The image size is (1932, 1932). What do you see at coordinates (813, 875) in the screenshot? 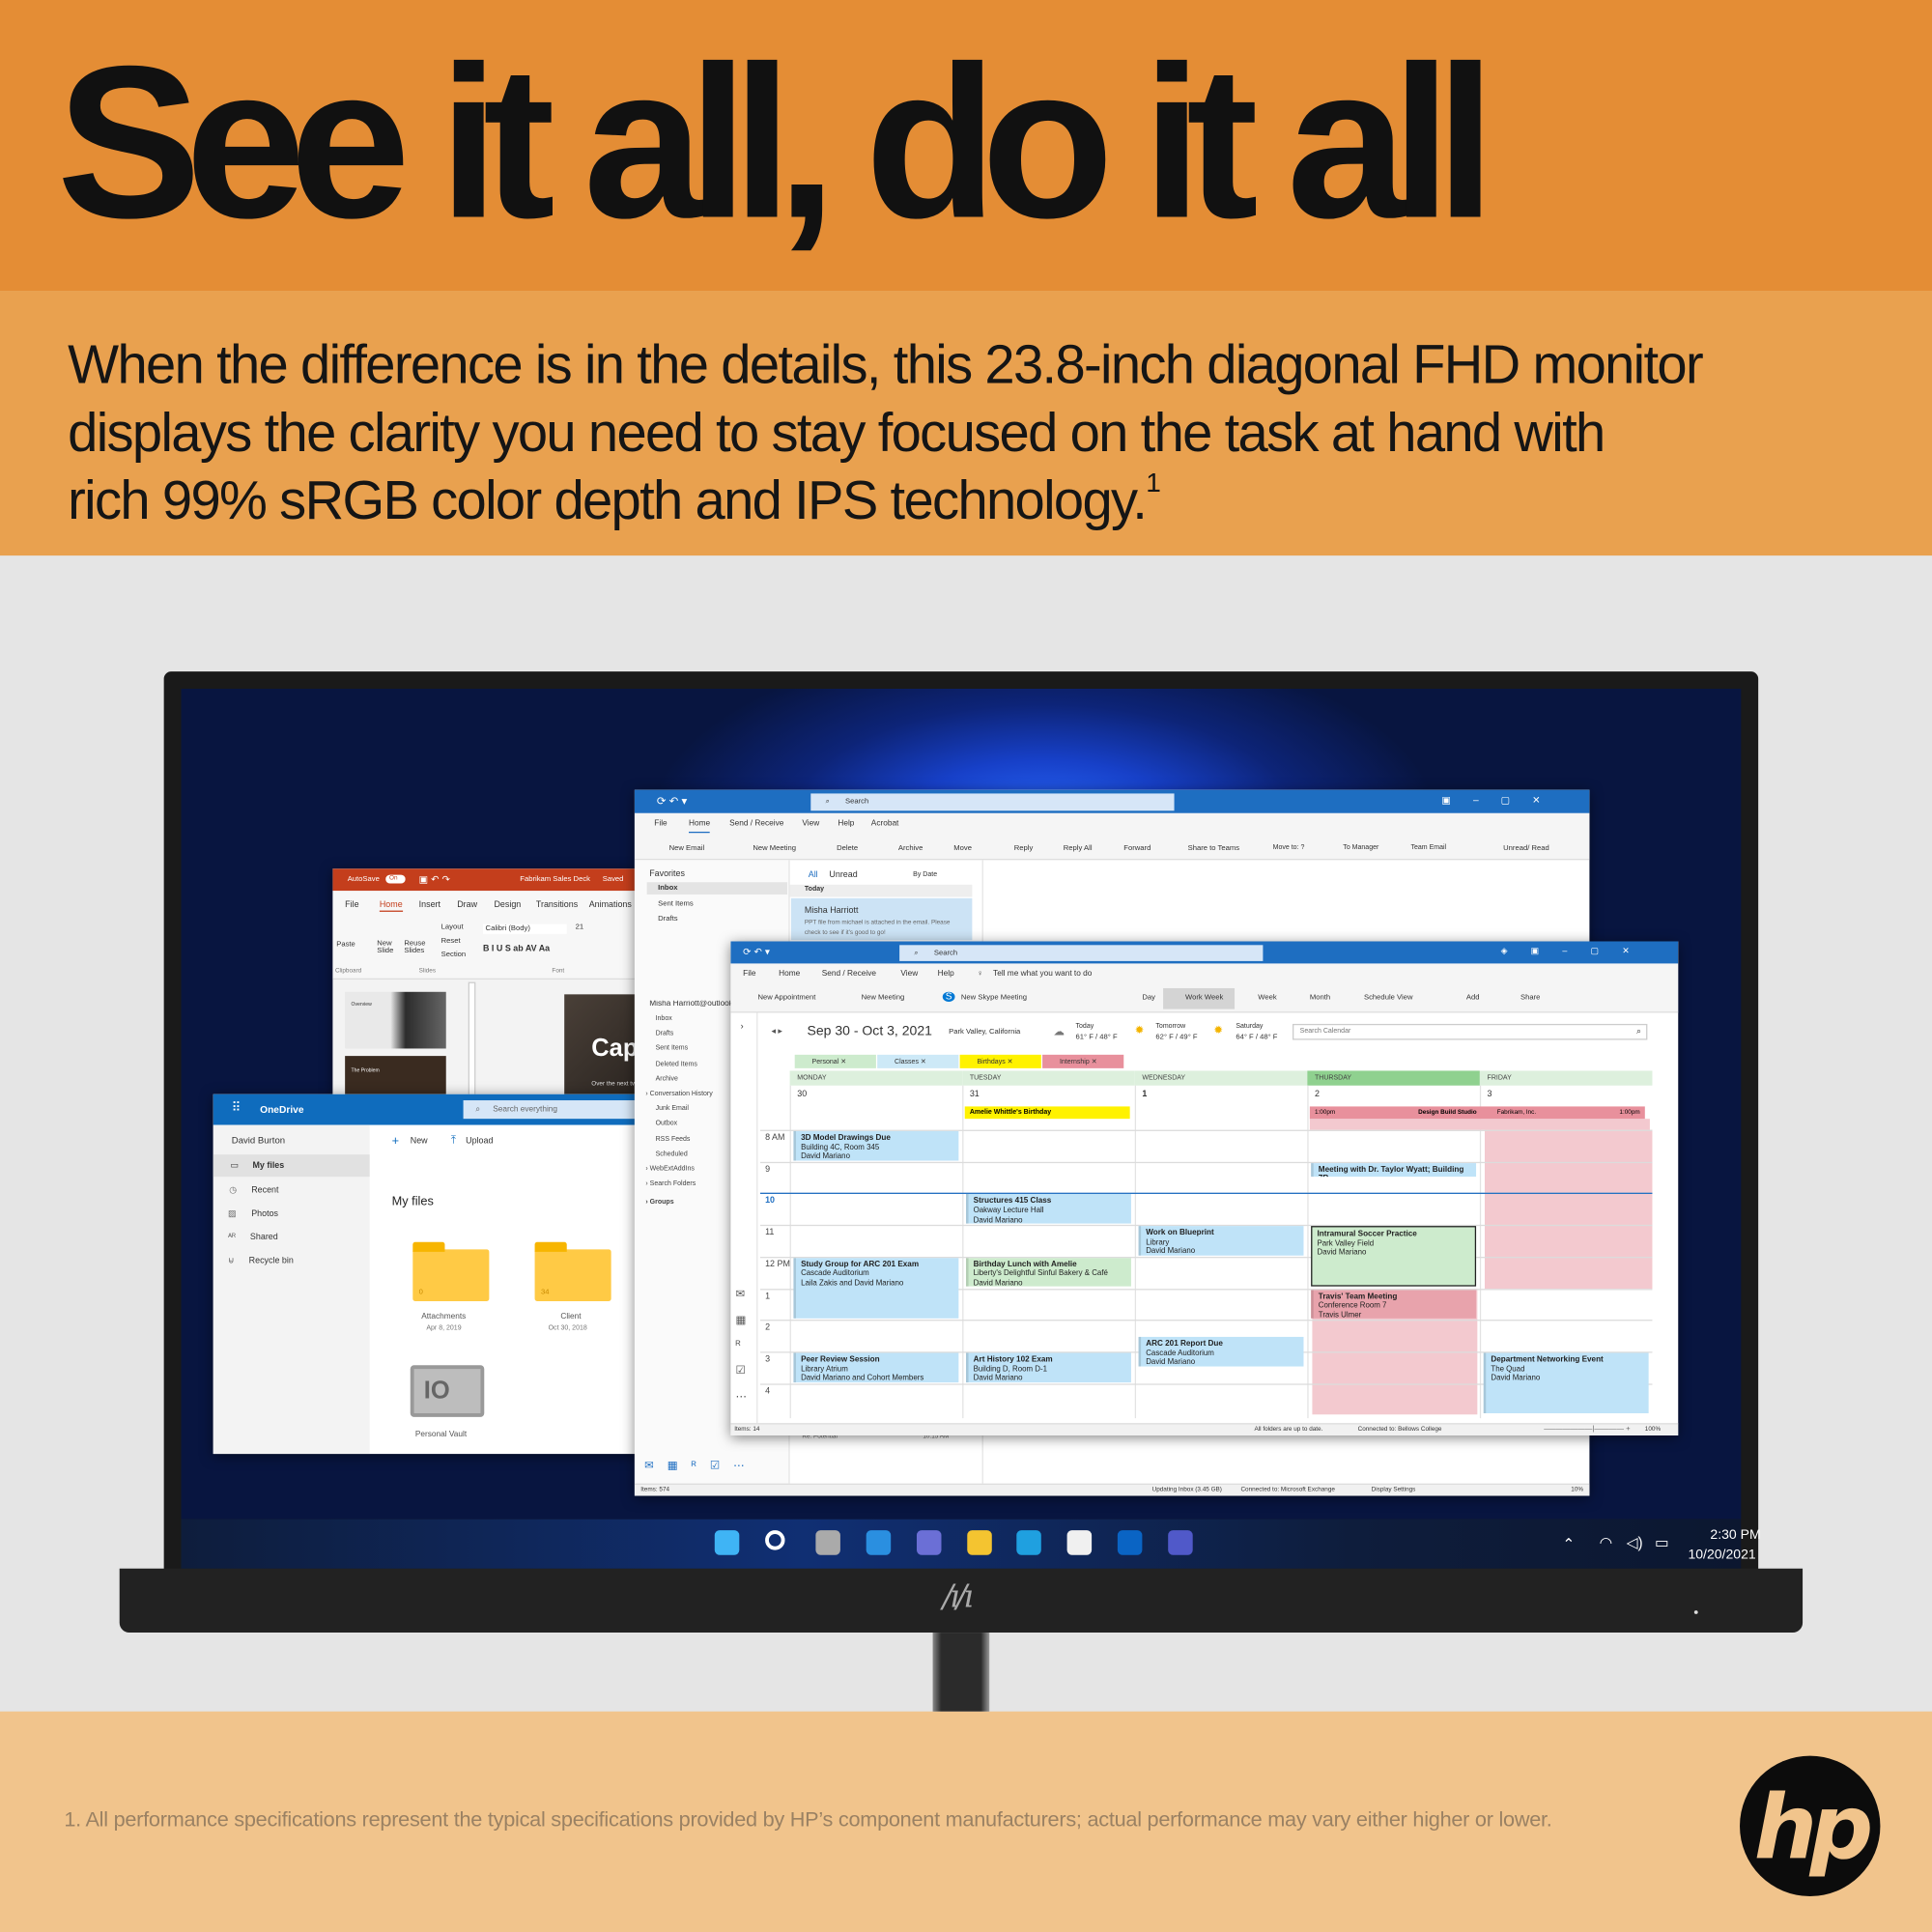
I see `filter-all: All` at bounding box center [813, 875].